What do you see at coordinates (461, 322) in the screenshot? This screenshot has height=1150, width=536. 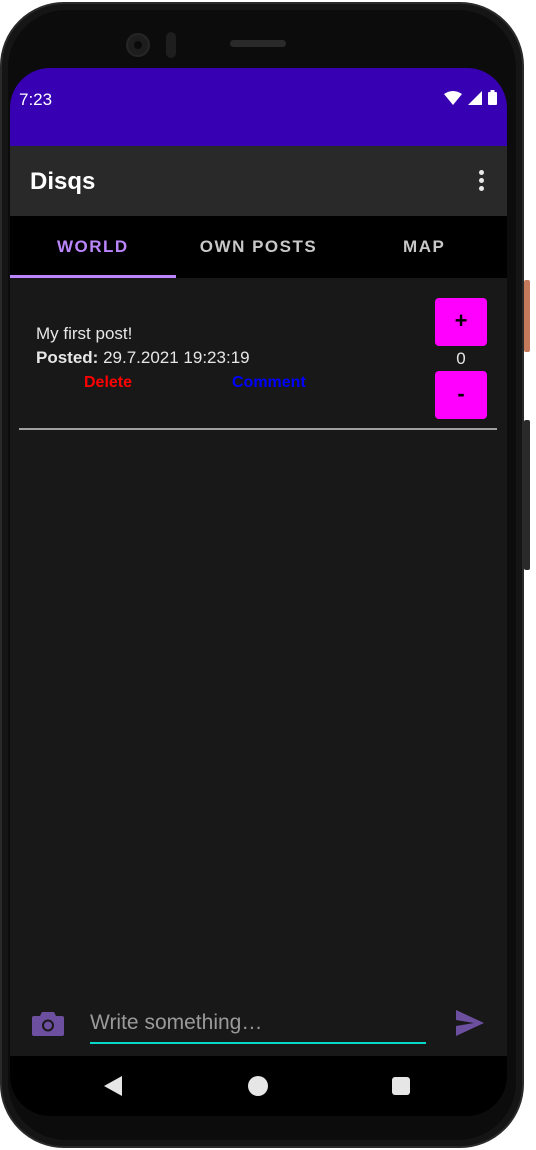 I see `upvote-button: +` at bounding box center [461, 322].